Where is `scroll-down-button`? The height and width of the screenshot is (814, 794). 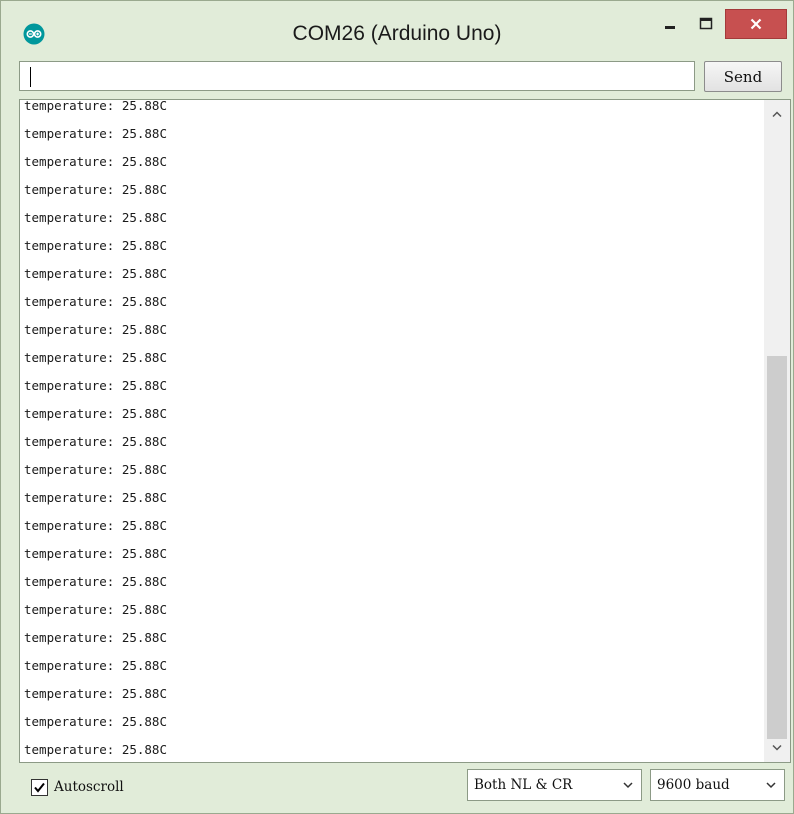
scroll-down-button is located at coordinates (777, 748).